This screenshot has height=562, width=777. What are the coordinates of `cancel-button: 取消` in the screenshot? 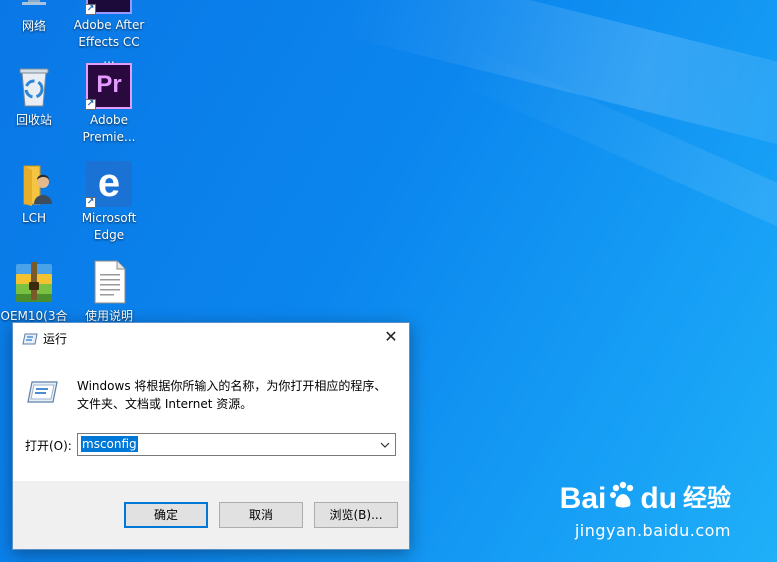 It's located at (261, 515).